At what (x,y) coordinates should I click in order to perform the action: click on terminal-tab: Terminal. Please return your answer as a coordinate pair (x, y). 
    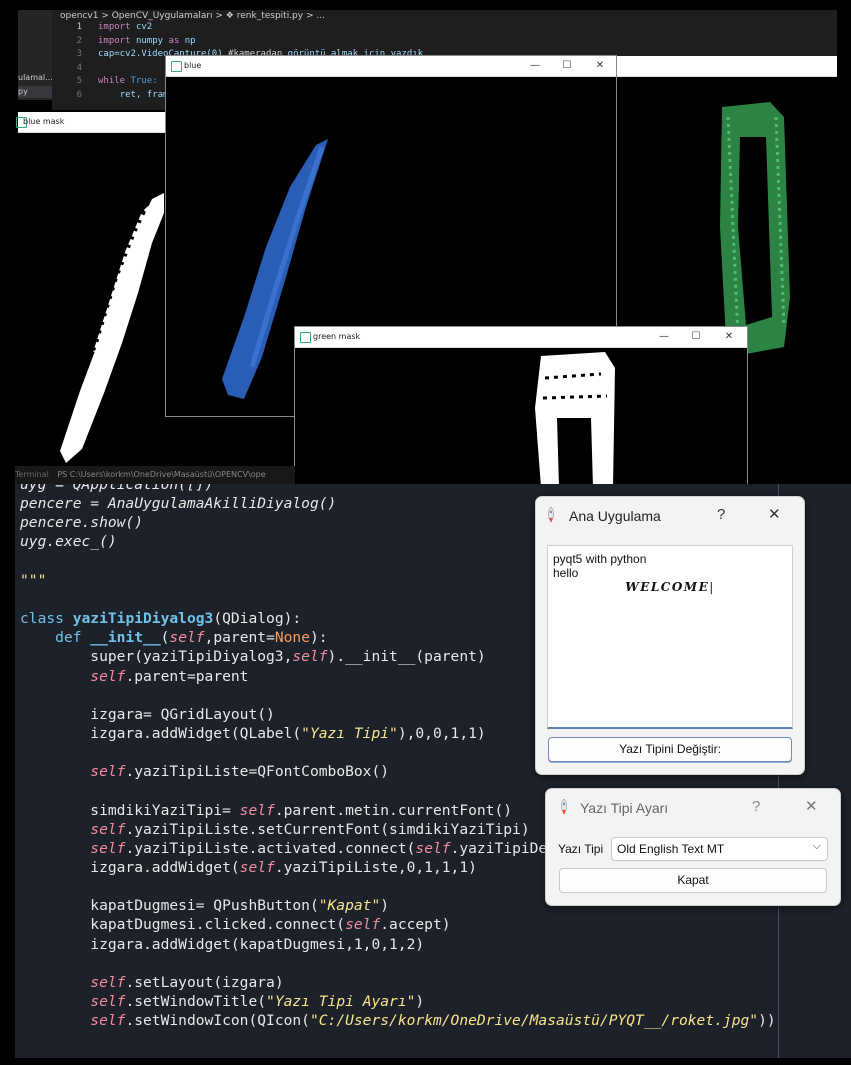
    Looking at the image, I should click on (32, 474).